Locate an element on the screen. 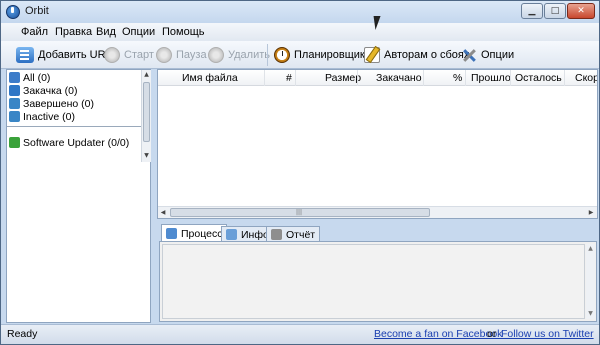  scroll-left-arrow: ◀ is located at coordinates (163, 212).